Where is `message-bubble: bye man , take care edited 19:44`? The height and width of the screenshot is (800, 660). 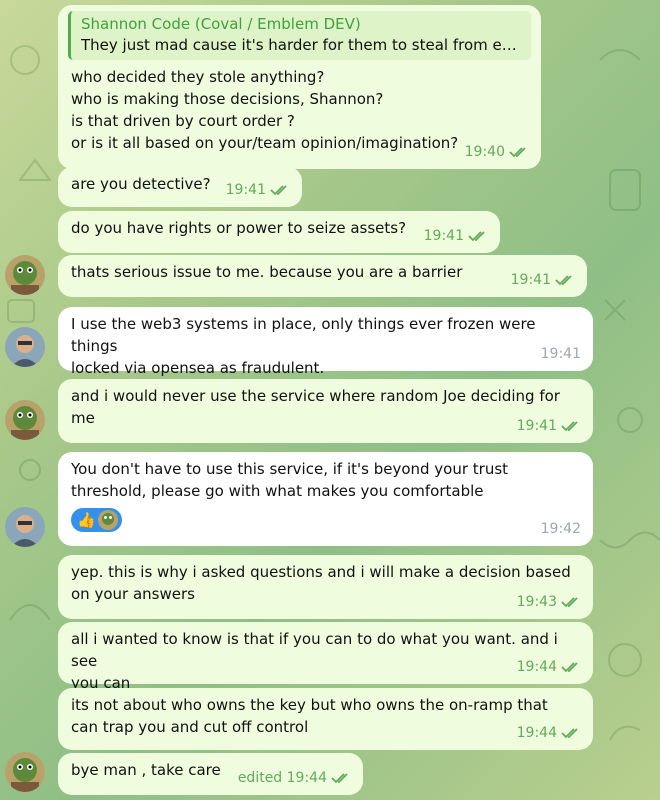 message-bubble: bye man , take care edited 19:44 is located at coordinates (210, 774).